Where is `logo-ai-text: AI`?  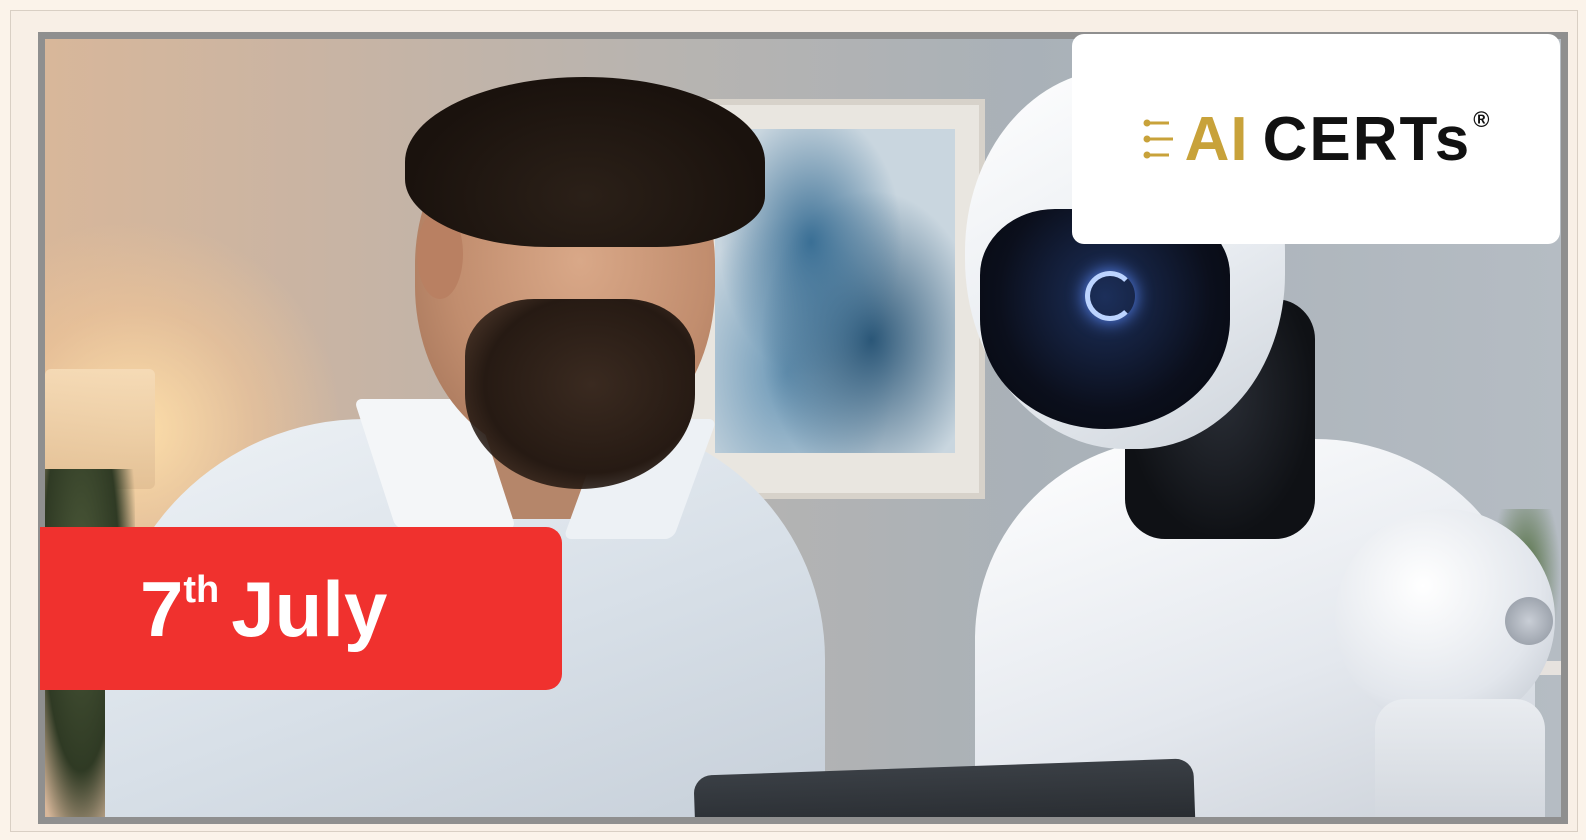 logo-ai-text: AI is located at coordinates (1216, 139).